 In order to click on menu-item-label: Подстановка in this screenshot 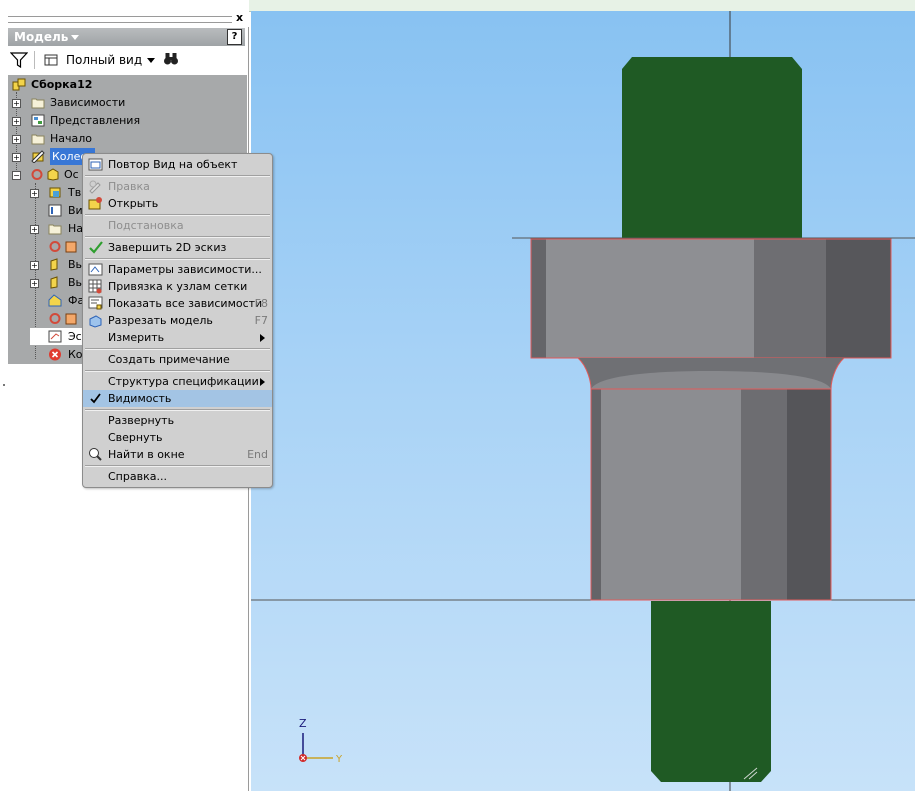, I will do `click(146, 225)`.